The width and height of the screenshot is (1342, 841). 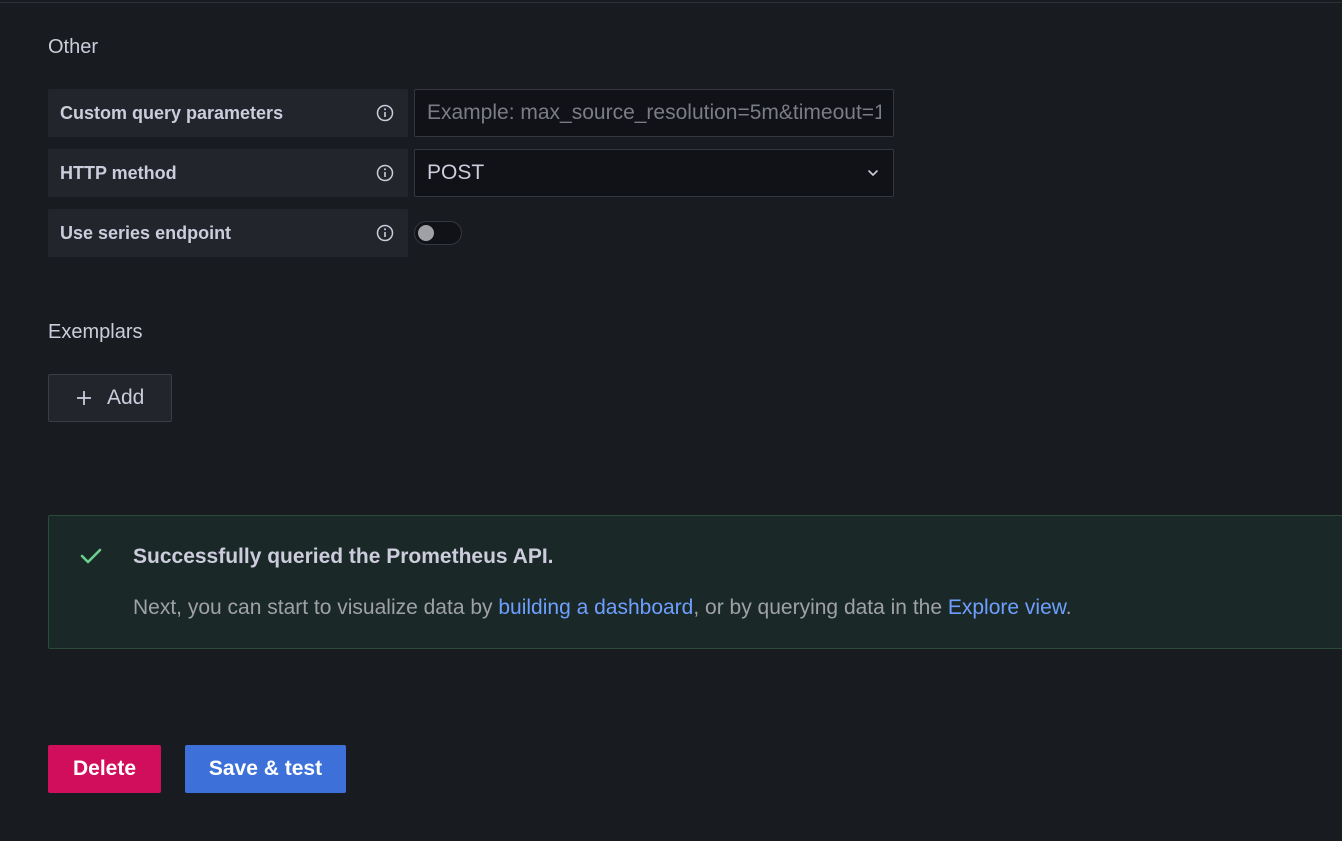 I want to click on save-test-button: Save & test, so click(x=265, y=769).